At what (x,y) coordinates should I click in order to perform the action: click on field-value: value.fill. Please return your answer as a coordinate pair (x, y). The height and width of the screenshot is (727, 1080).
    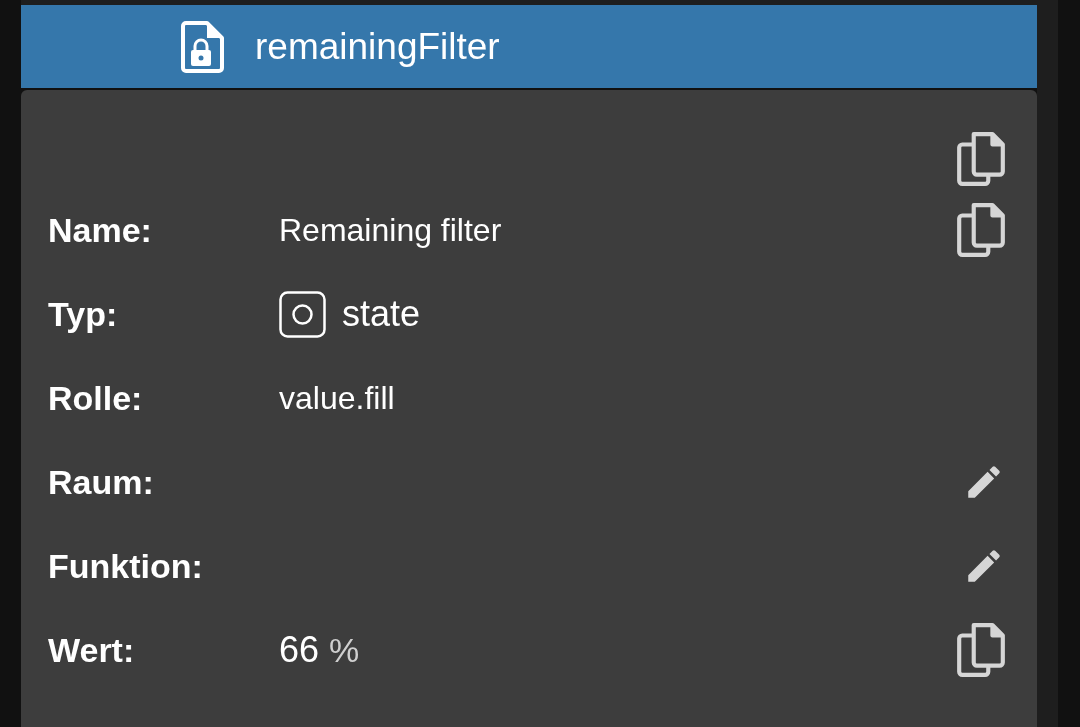
    Looking at the image, I should click on (337, 398).